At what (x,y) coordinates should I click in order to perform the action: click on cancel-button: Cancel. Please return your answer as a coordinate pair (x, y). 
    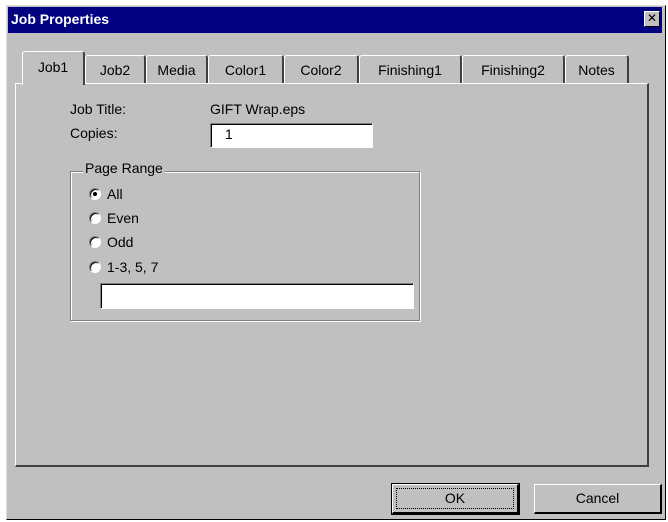
    Looking at the image, I should click on (598, 499).